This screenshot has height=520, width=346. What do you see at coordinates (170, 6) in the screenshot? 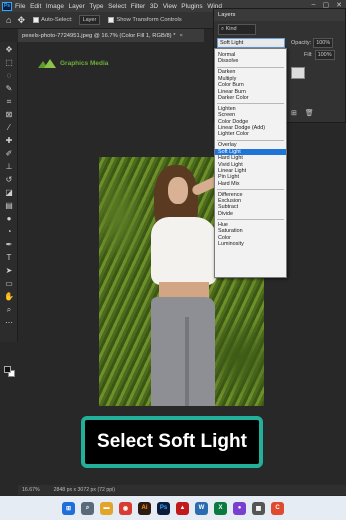
I see `menu-view: View` at bounding box center [170, 6].